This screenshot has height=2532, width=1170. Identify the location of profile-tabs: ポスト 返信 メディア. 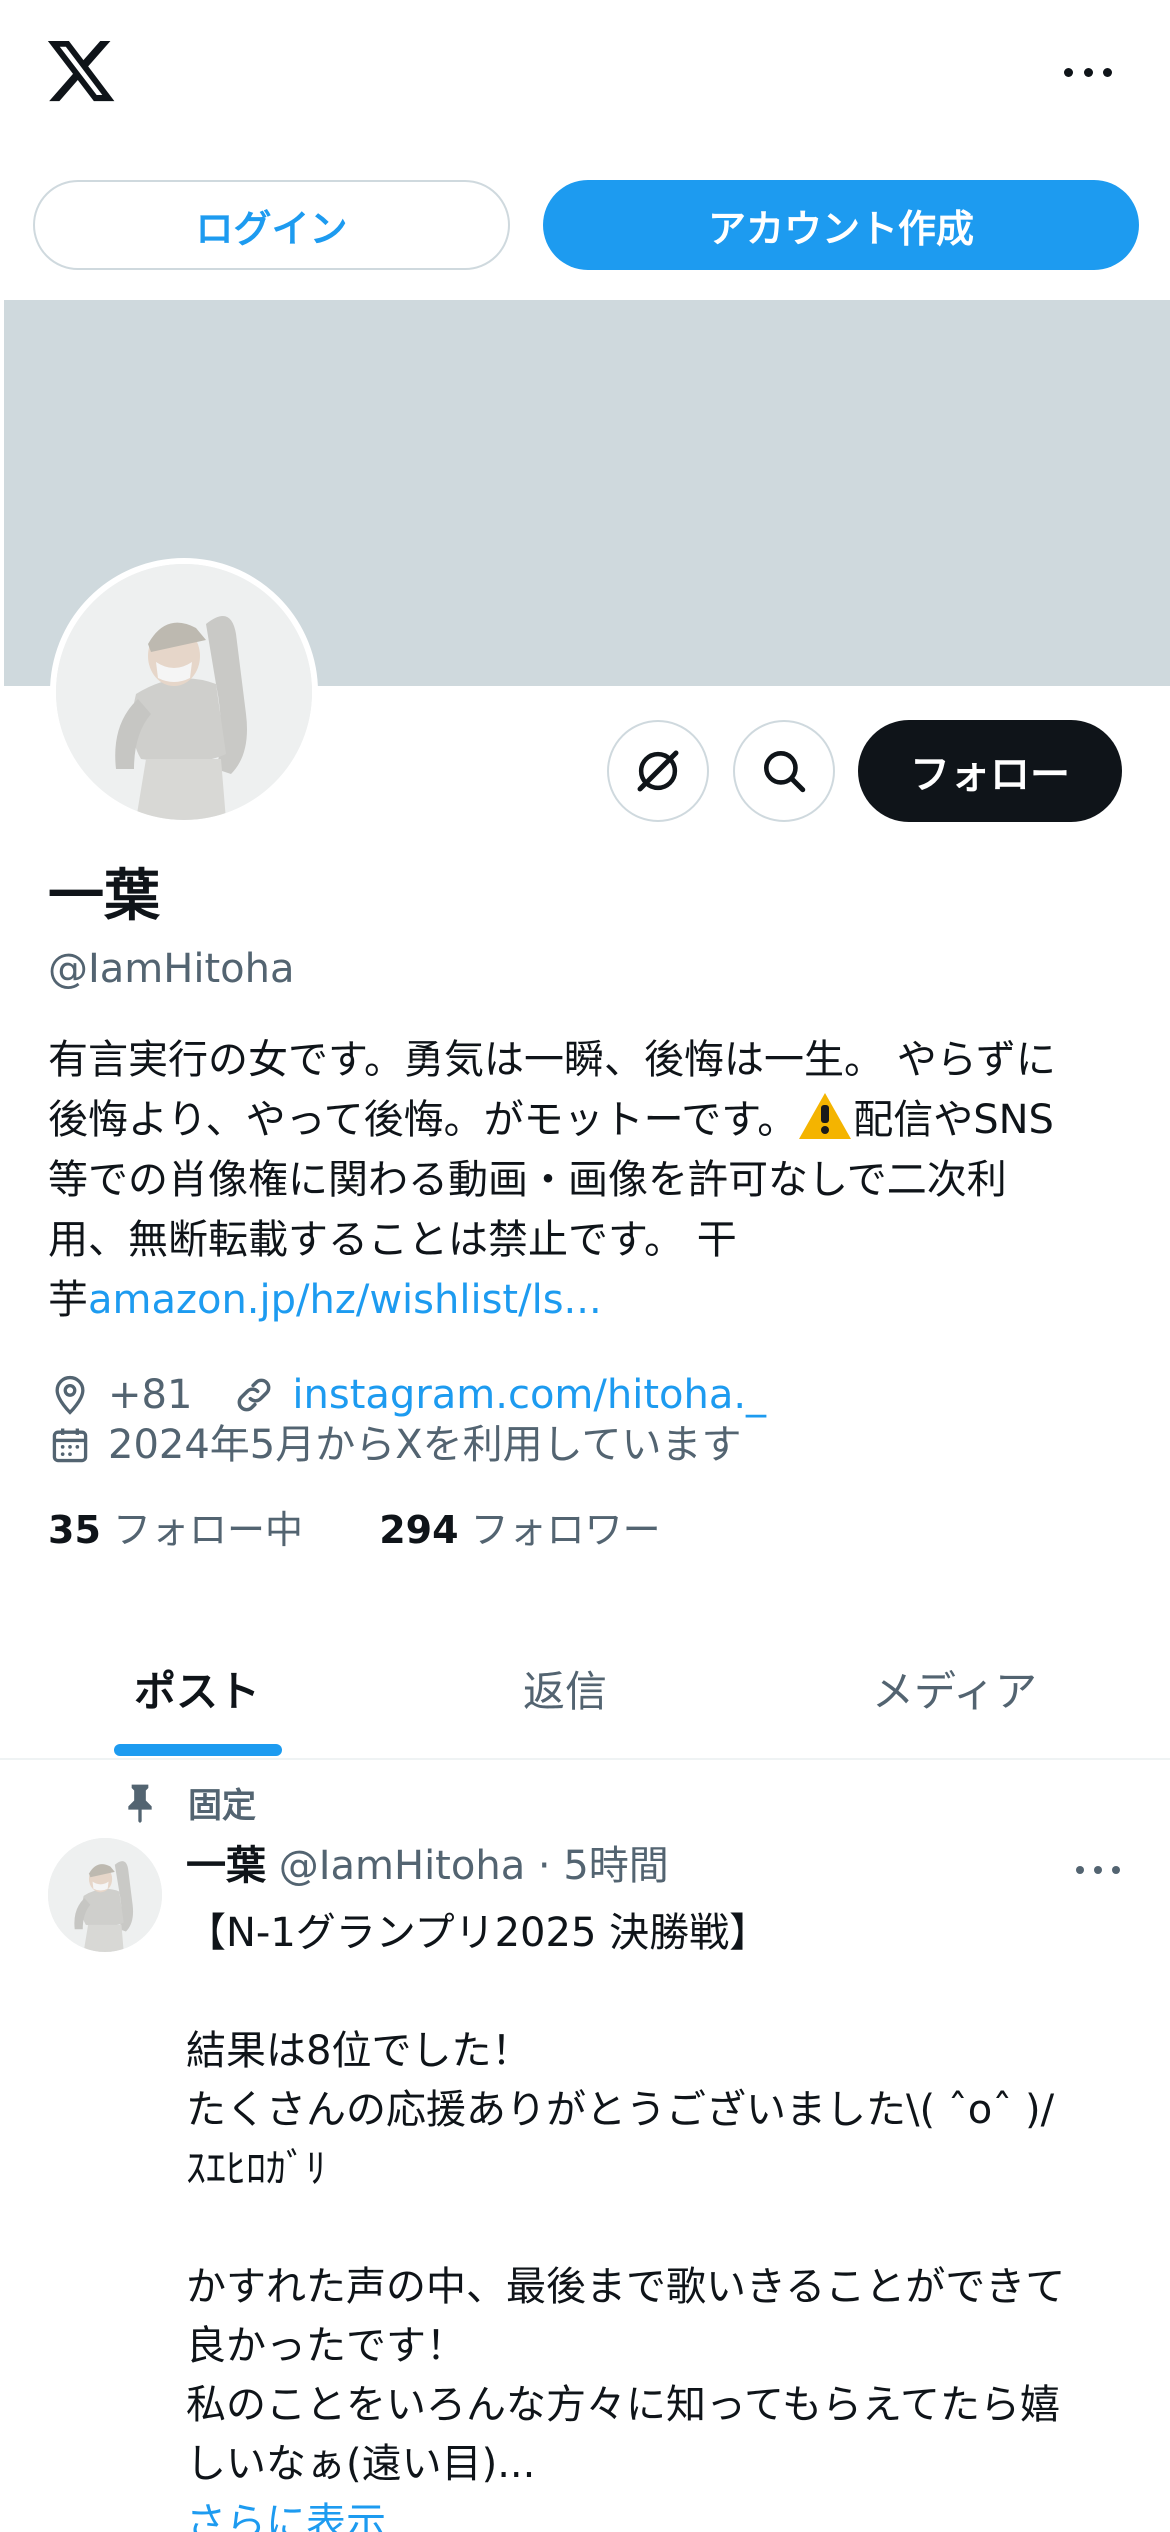
(585, 1690).